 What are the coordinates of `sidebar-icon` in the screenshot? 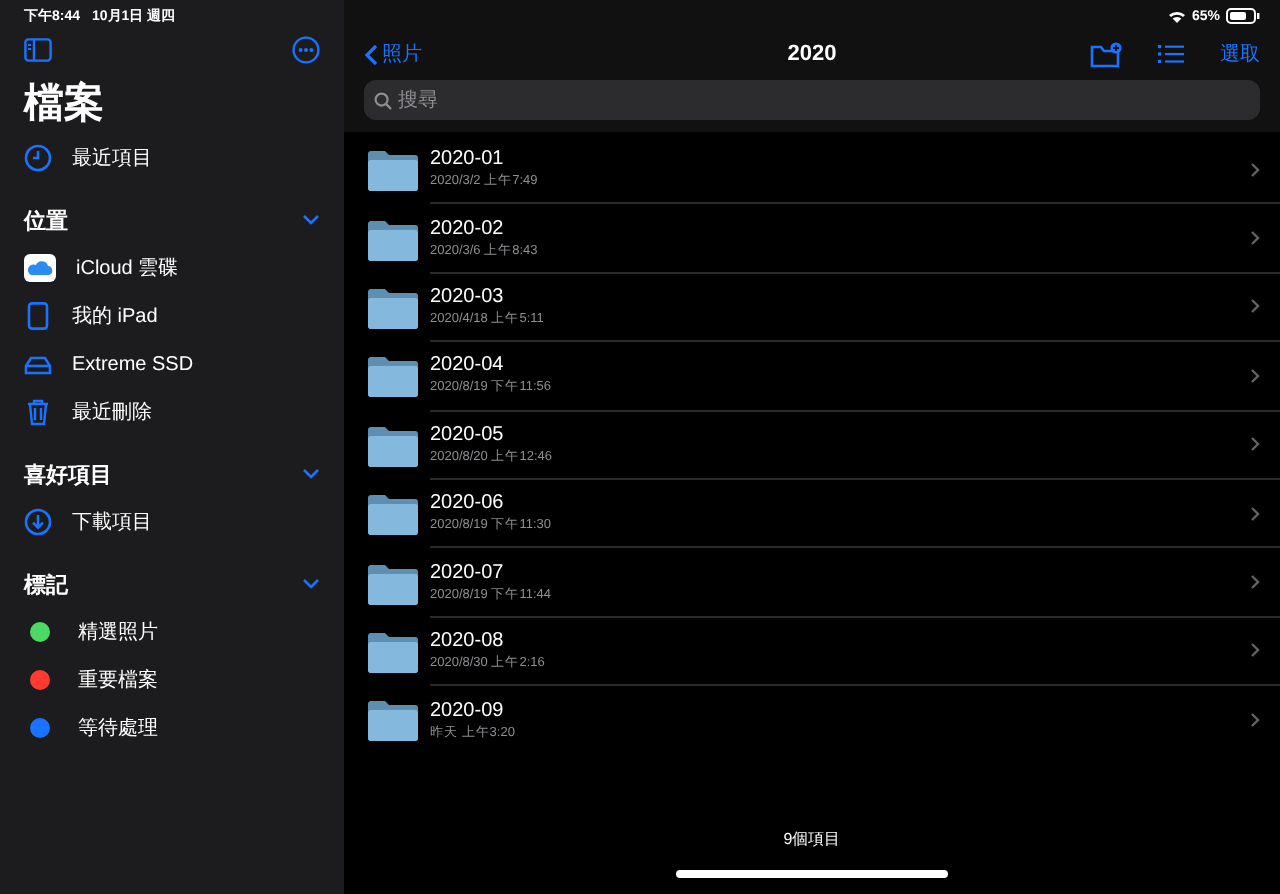 It's located at (38, 50).